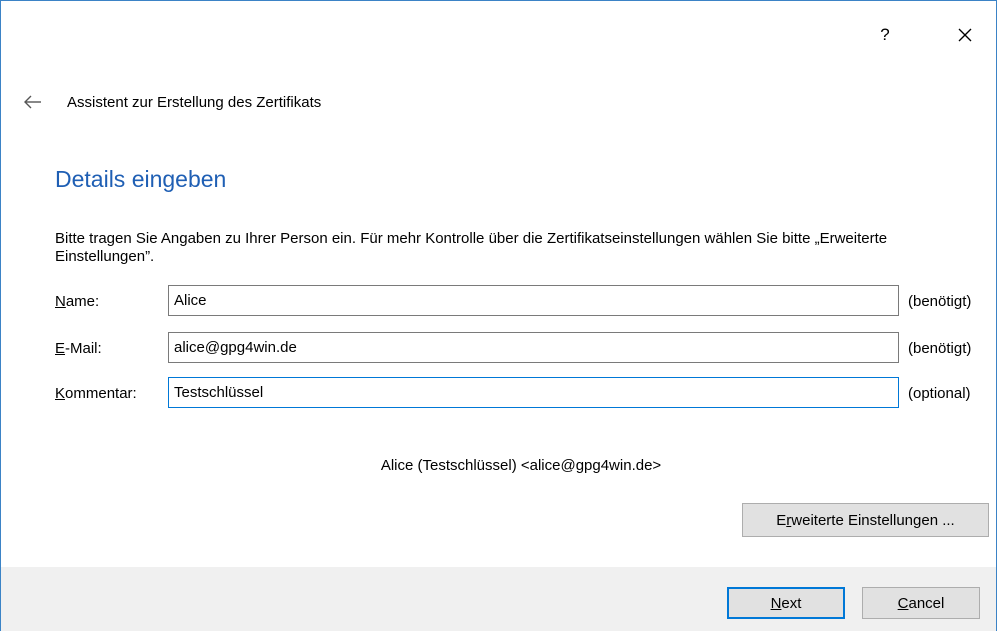  I want to click on comment-optional-hint: (optional), so click(939, 393).